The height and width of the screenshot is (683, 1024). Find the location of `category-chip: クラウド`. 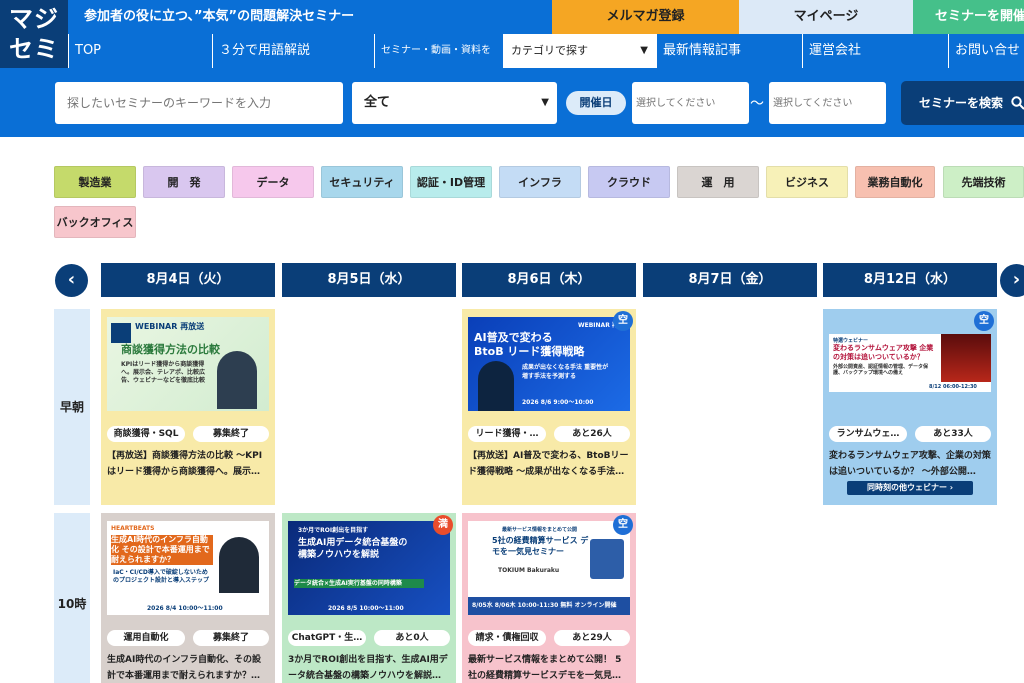

category-chip: クラウド is located at coordinates (629, 182).